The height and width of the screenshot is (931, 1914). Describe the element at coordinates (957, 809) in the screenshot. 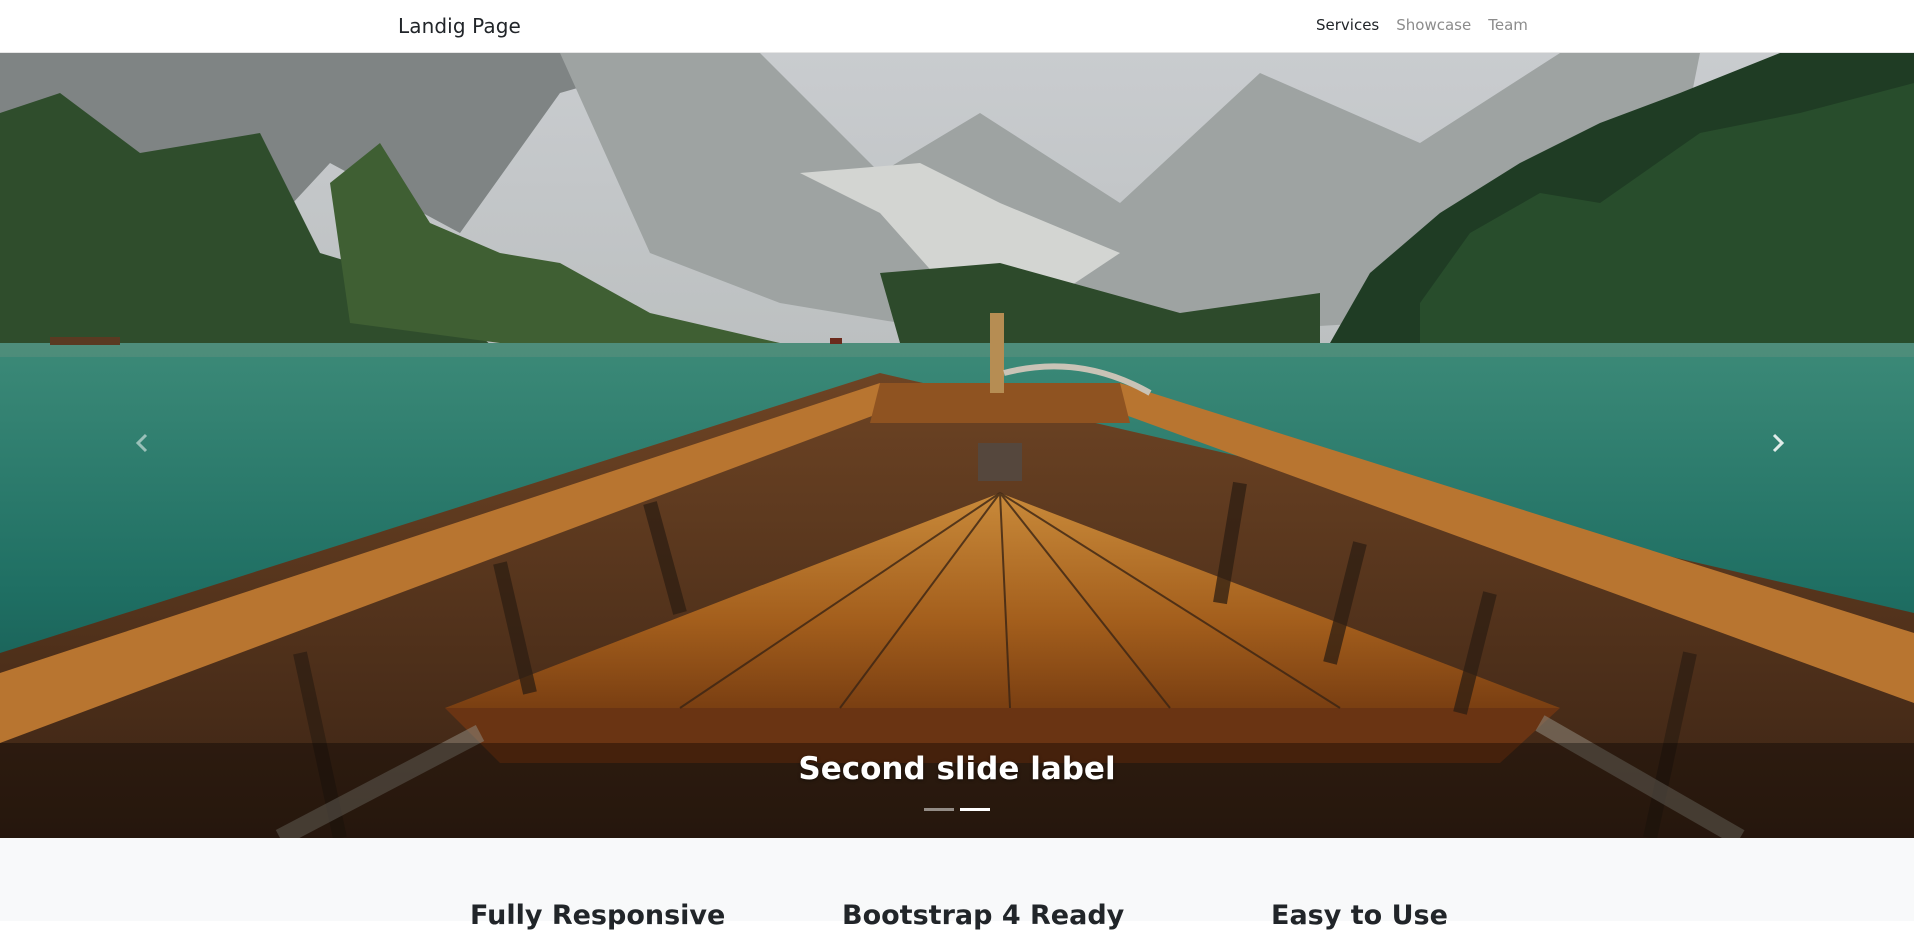

I see `carousel-indicators` at that location.